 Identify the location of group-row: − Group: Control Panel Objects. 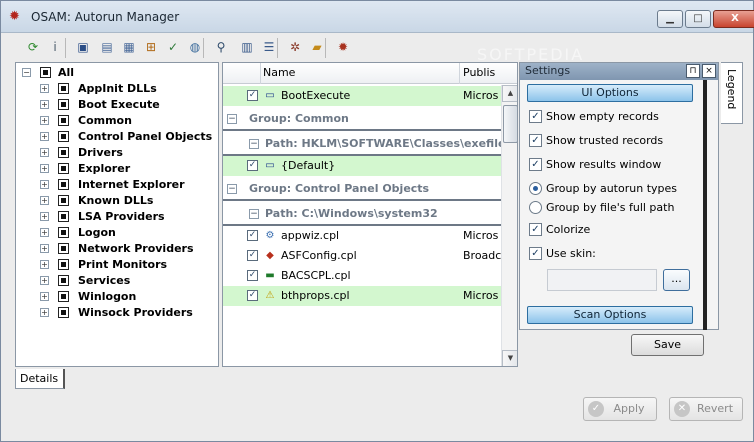
(362, 189).